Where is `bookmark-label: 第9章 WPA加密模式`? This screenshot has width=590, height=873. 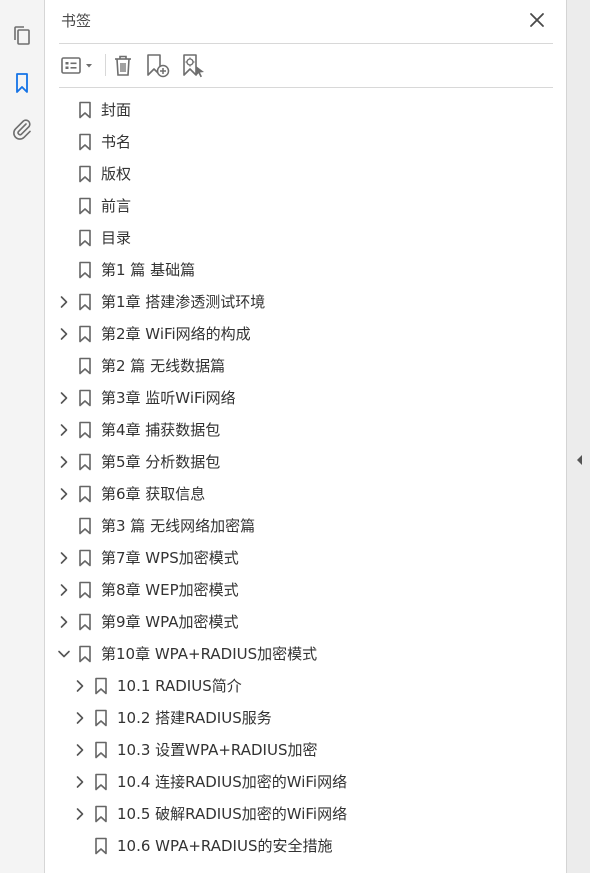
bookmark-label: 第9章 WPA加密模式 is located at coordinates (170, 622).